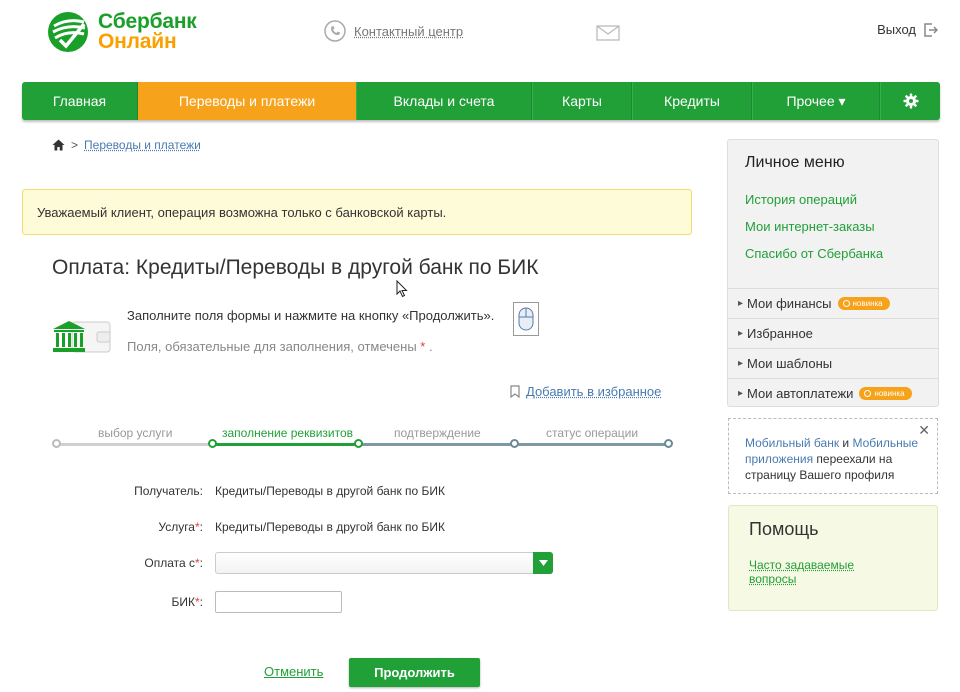 The image size is (960, 692). Describe the element at coordinates (384, 563) in the screenshot. I see `pay-from-select` at that location.